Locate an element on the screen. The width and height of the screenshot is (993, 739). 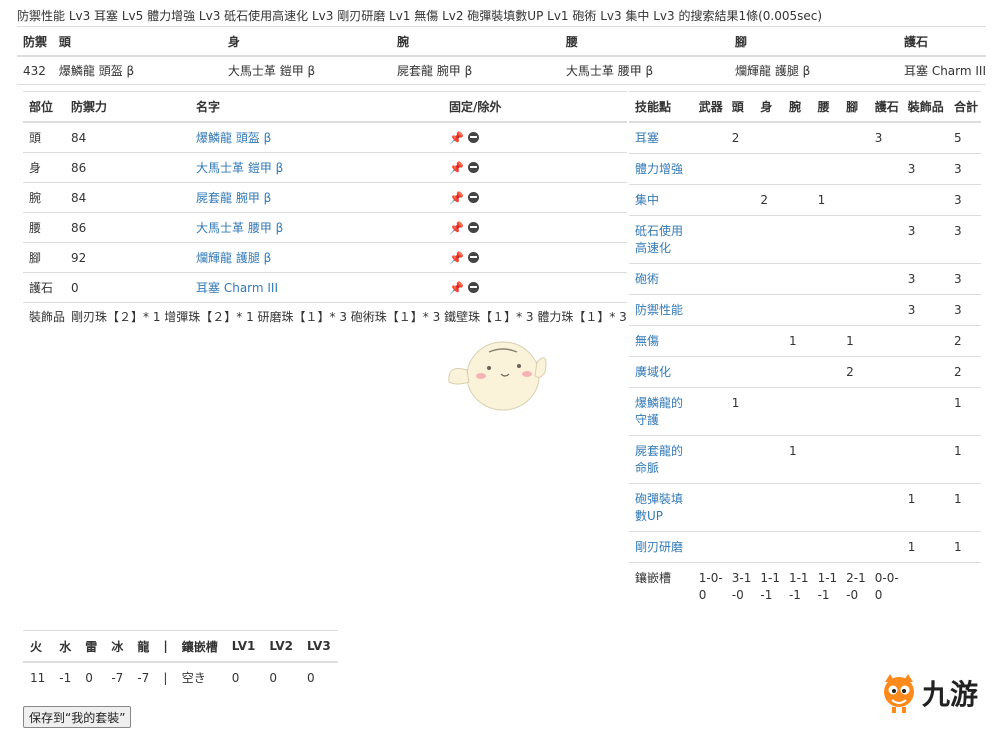
skill-name-link: 砥石使用高速化 is located at coordinates (659, 239).